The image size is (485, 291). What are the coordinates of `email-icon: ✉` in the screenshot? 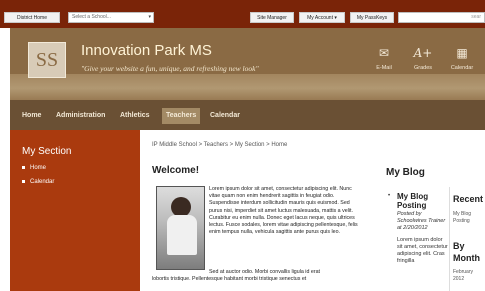 It's located at (384, 53).